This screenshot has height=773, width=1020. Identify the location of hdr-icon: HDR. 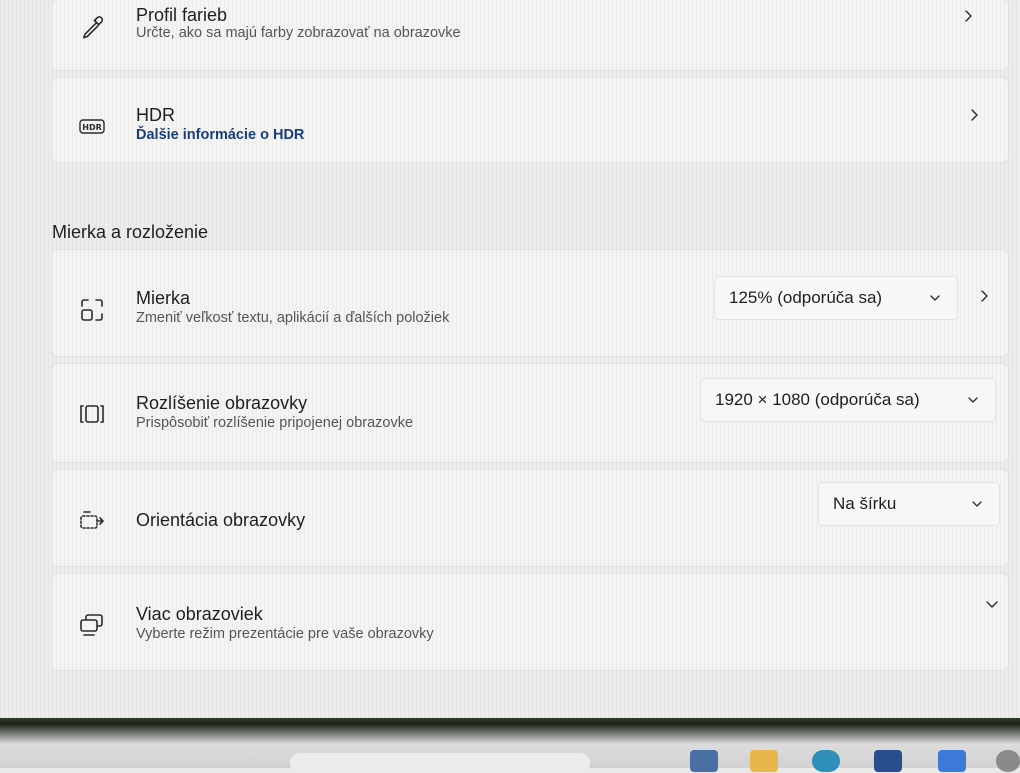
(92, 126).